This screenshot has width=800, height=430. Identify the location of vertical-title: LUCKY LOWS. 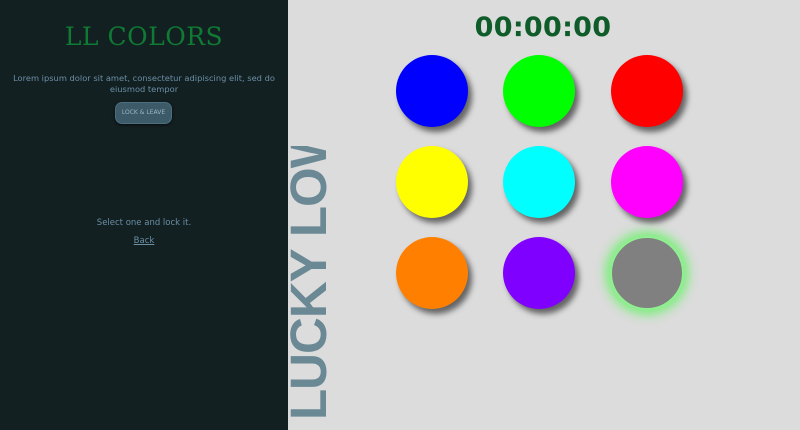
(308, 283).